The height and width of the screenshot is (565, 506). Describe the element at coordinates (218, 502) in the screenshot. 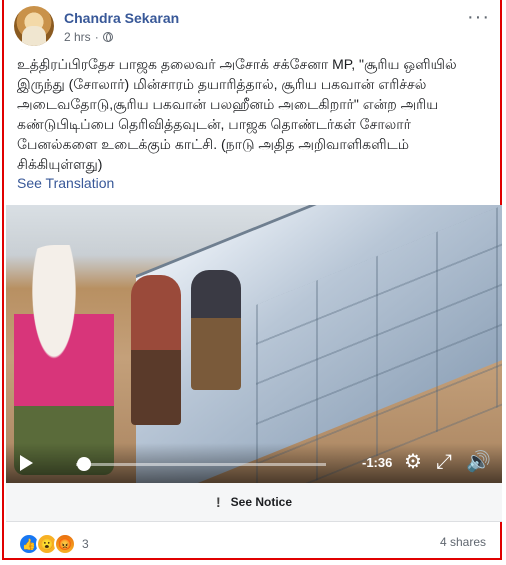

I see `exclamation-icon: !` at that location.